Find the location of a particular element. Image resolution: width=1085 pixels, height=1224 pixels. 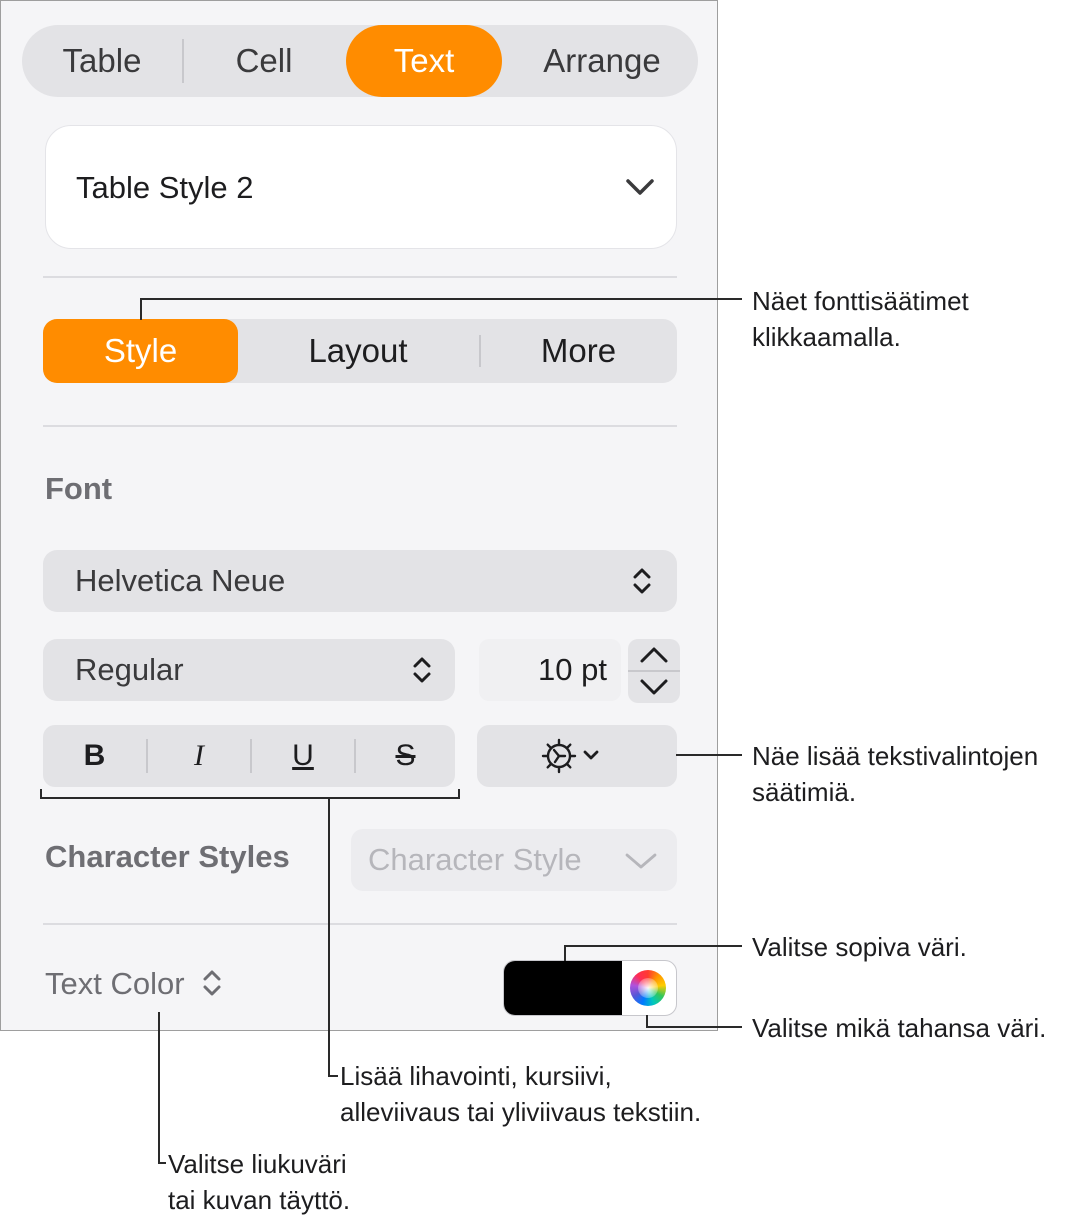

tab-table: Table is located at coordinates (102, 61).